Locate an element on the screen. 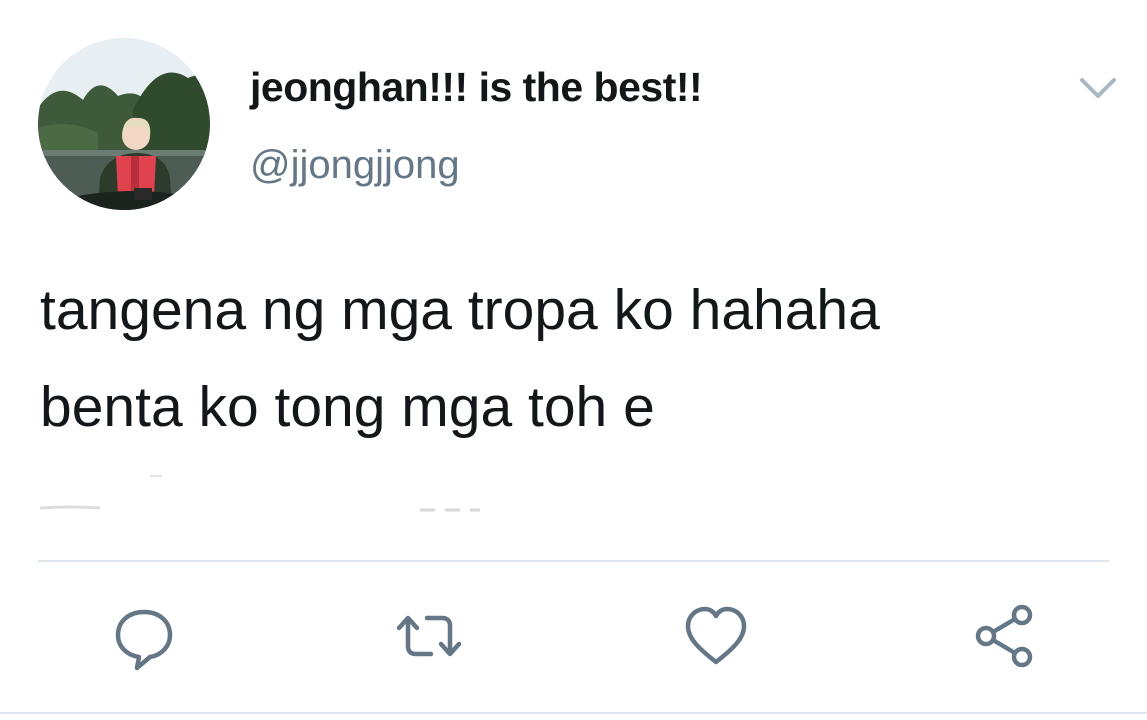 The height and width of the screenshot is (720, 1147). tweet-text-line: benta ko tong mga toh e is located at coordinates (347, 407).